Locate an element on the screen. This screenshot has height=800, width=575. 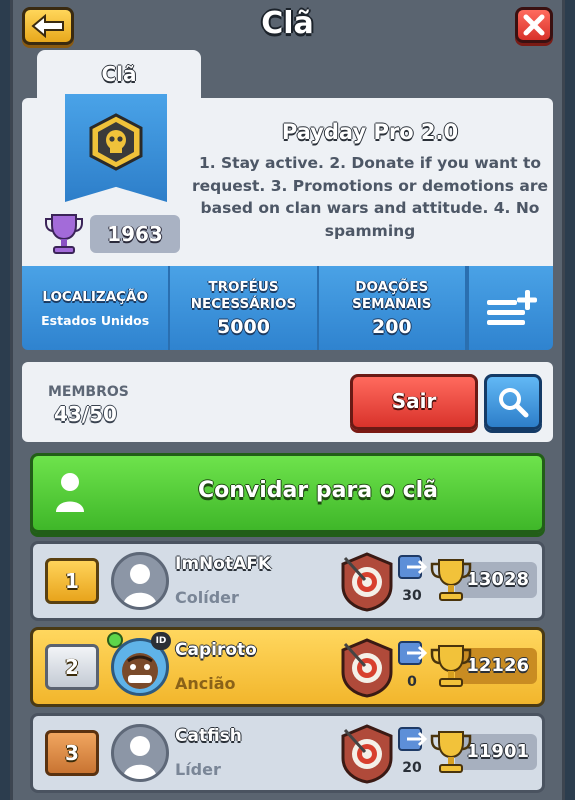
member-rank: 3 is located at coordinates (72, 753).